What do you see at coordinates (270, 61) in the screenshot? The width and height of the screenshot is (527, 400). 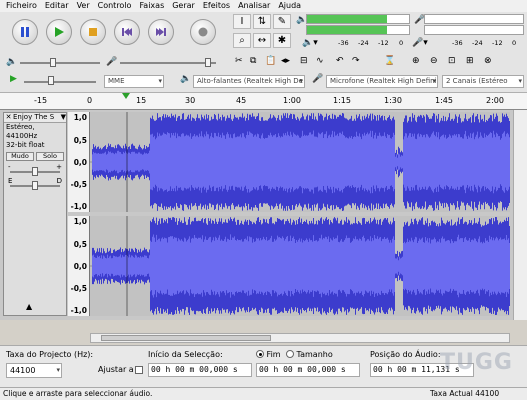 I see `paste-icon: 📋` at bounding box center [270, 61].